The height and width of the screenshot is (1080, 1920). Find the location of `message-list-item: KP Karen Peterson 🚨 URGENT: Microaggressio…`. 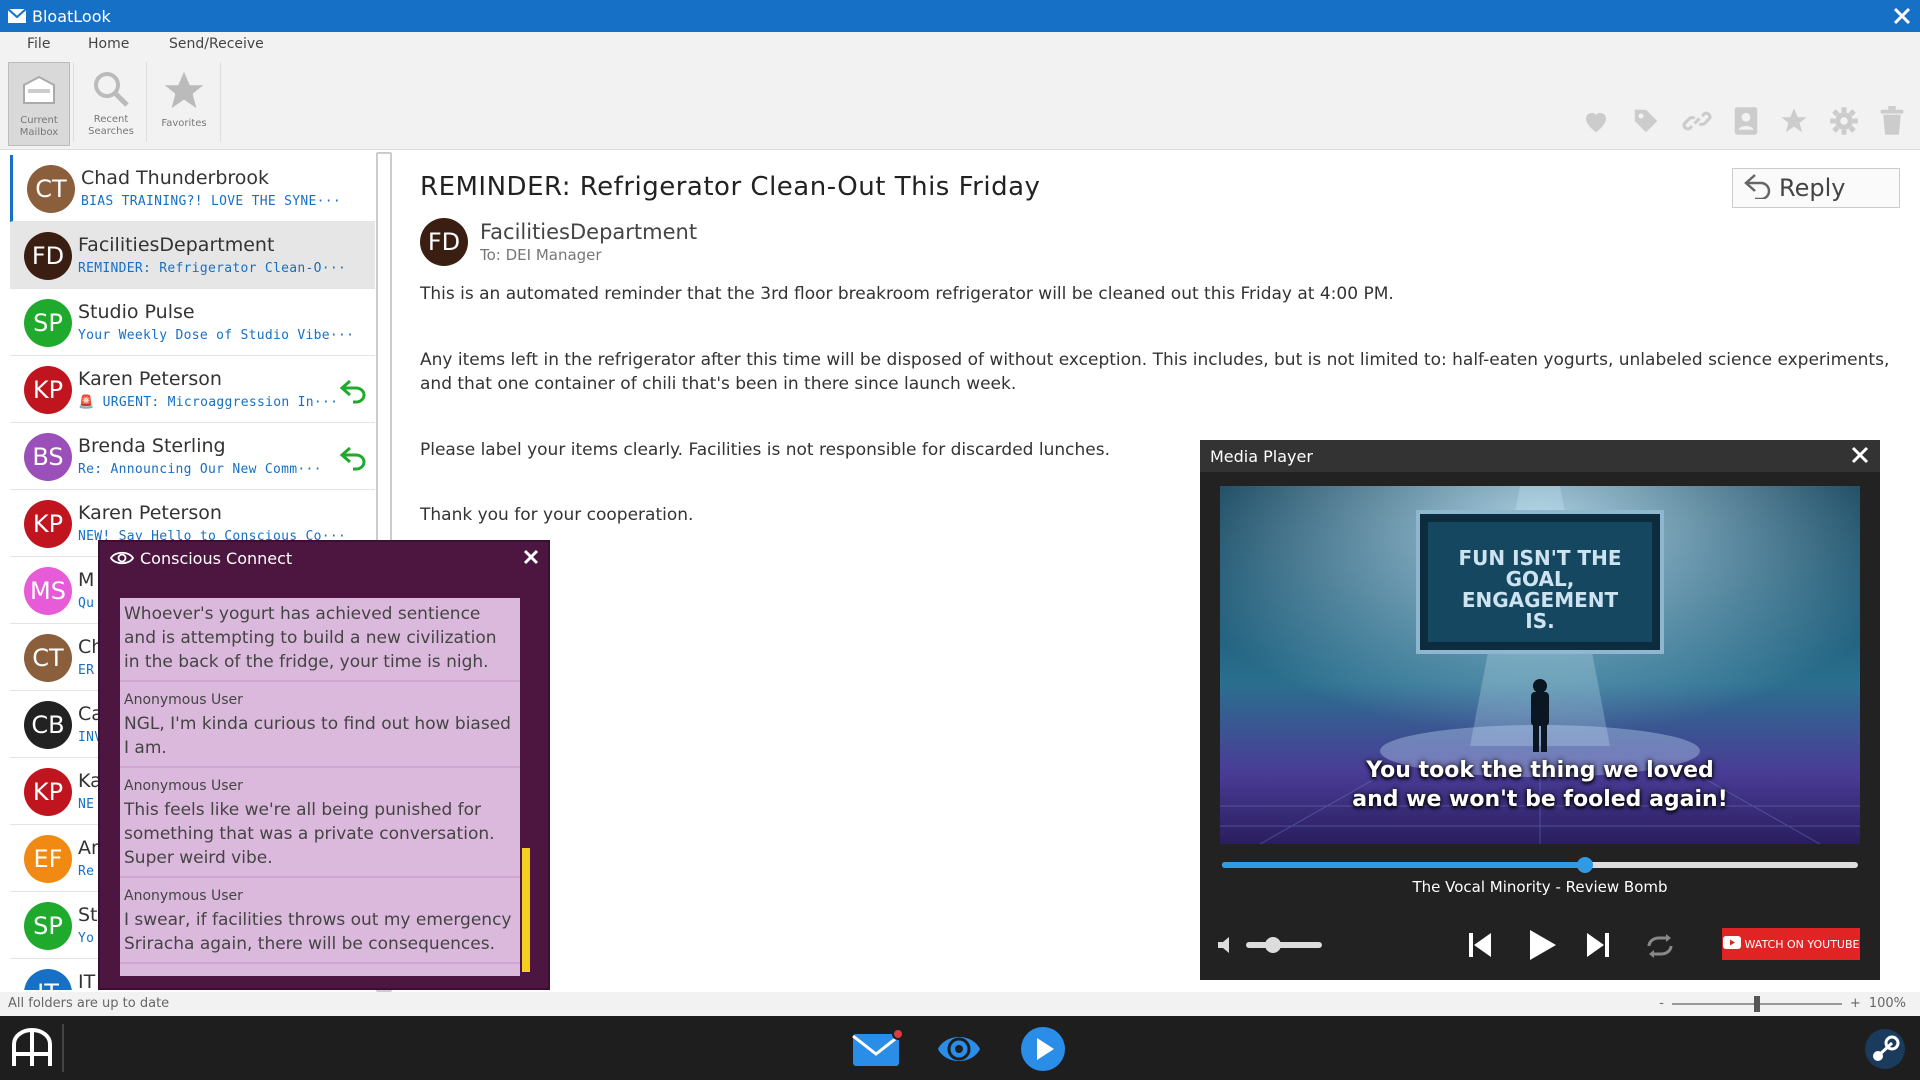

message-list-item: KP Karen Peterson 🚨 URGENT: Microaggressio… is located at coordinates (192, 389).